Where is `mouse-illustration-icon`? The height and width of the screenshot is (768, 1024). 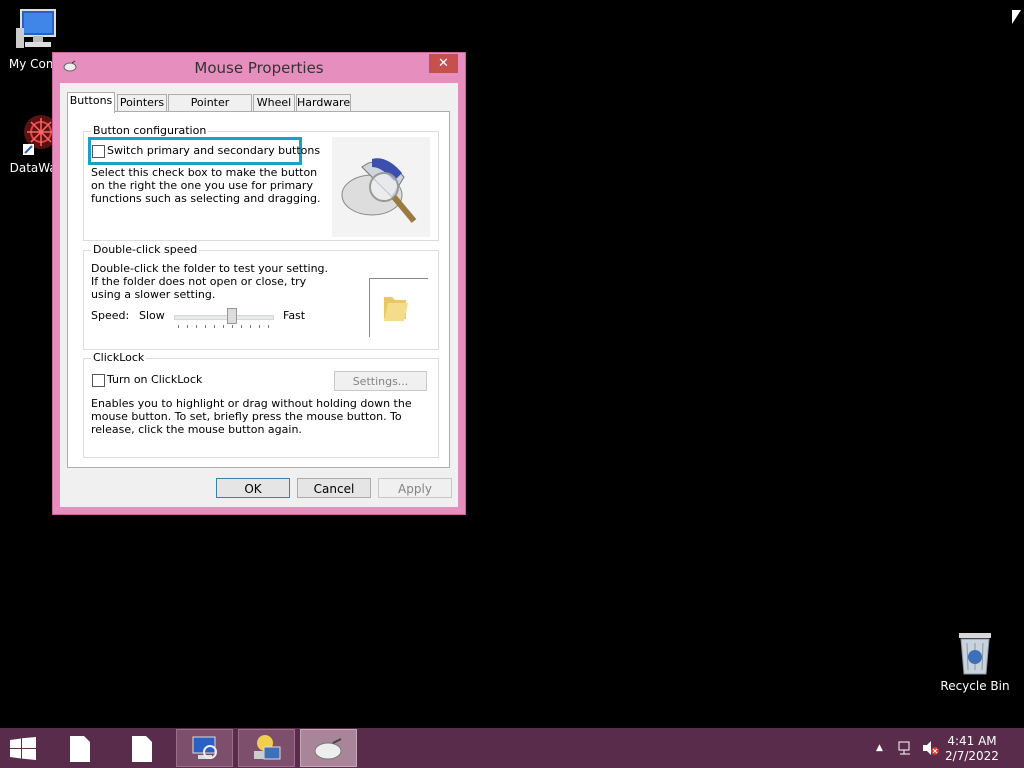
mouse-illustration-icon is located at coordinates (381, 187).